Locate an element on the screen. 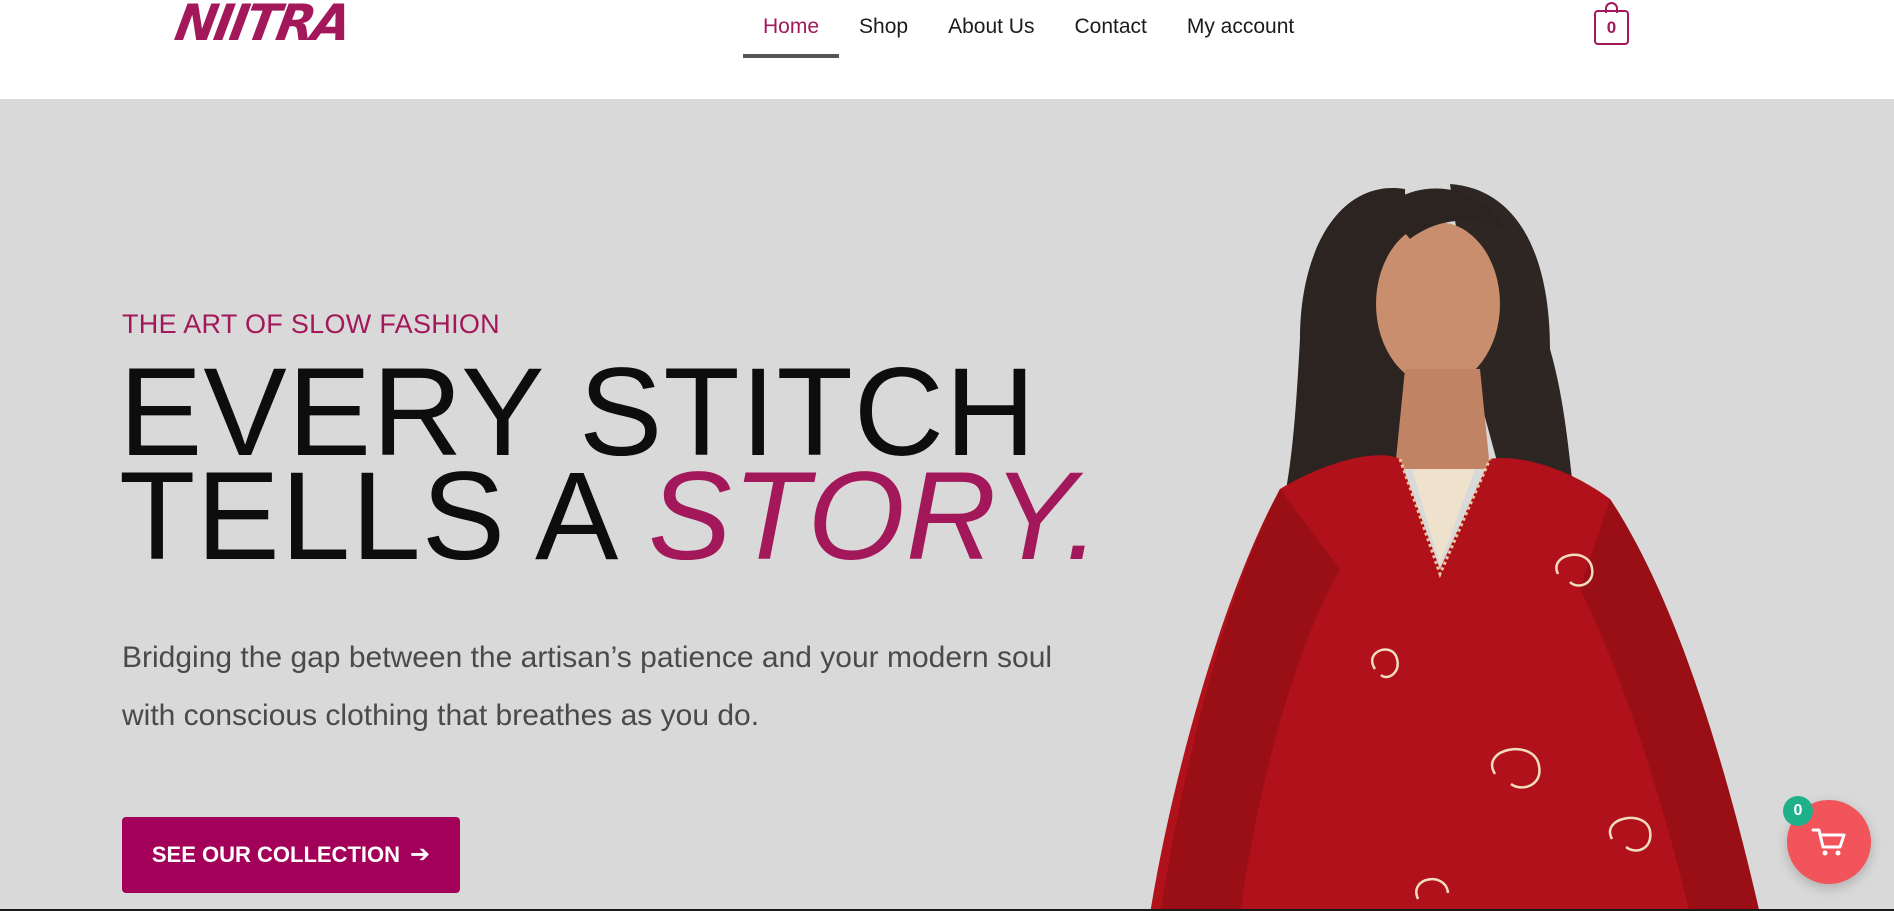 This screenshot has width=1894, height=911. arrow-right-icon: ➔ is located at coordinates (420, 854).